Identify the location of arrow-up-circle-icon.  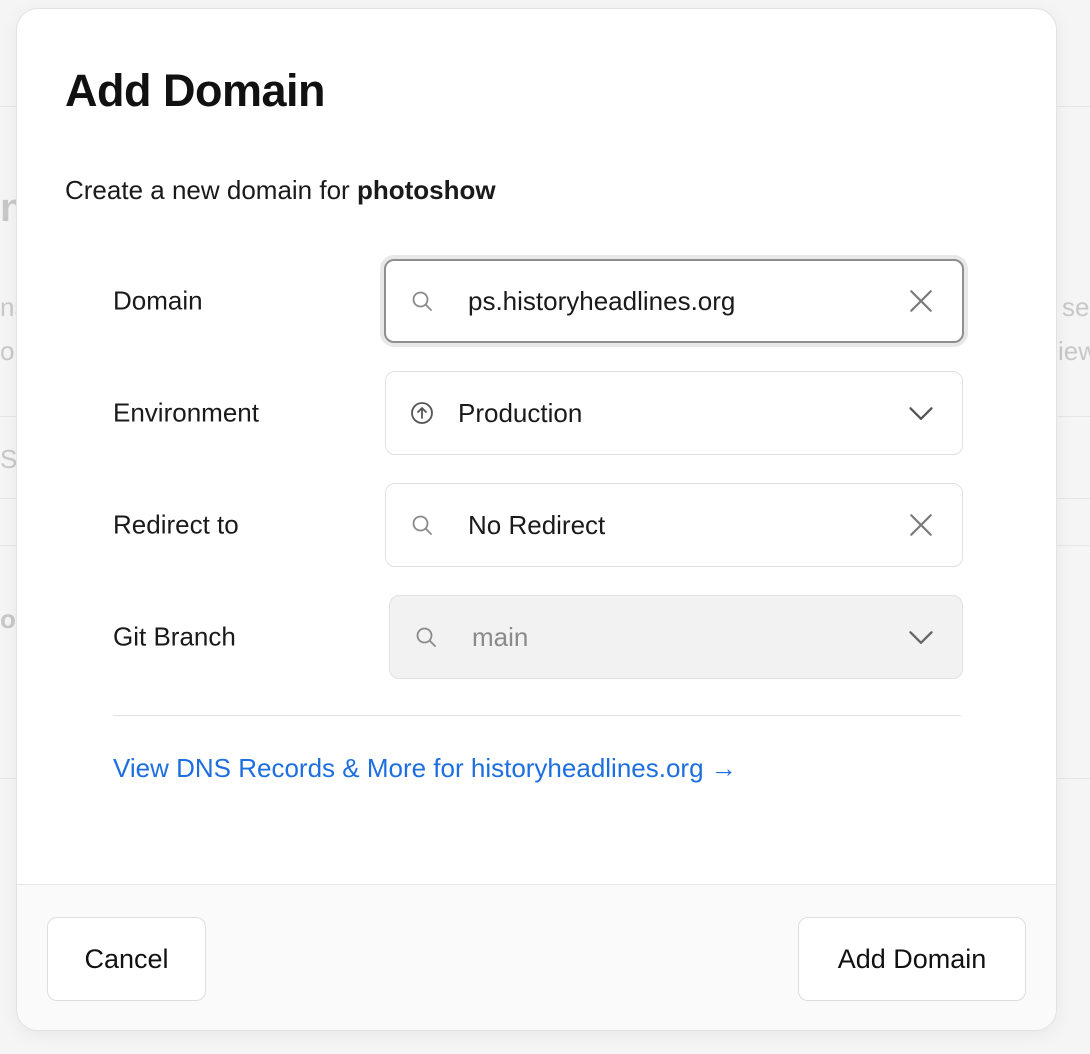
(422, 413).